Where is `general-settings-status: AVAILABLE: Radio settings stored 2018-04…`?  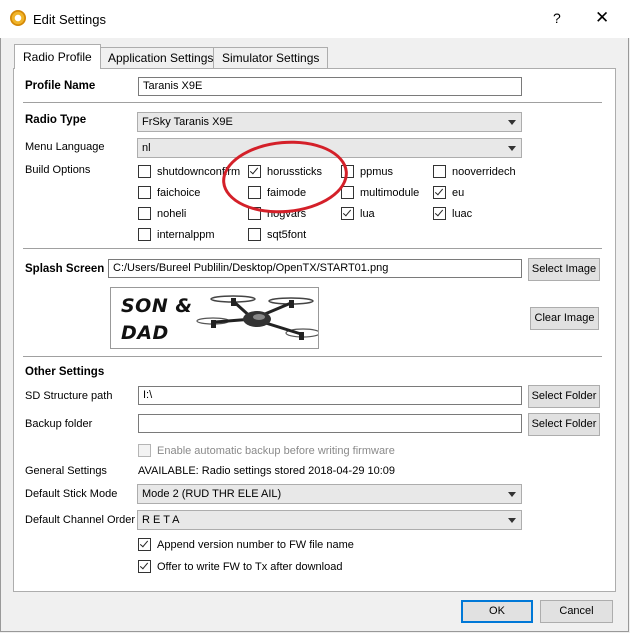
general-settings-status: AVAILABLE: Radio settings stored 2018-04… is located at coordinates (267, 471).